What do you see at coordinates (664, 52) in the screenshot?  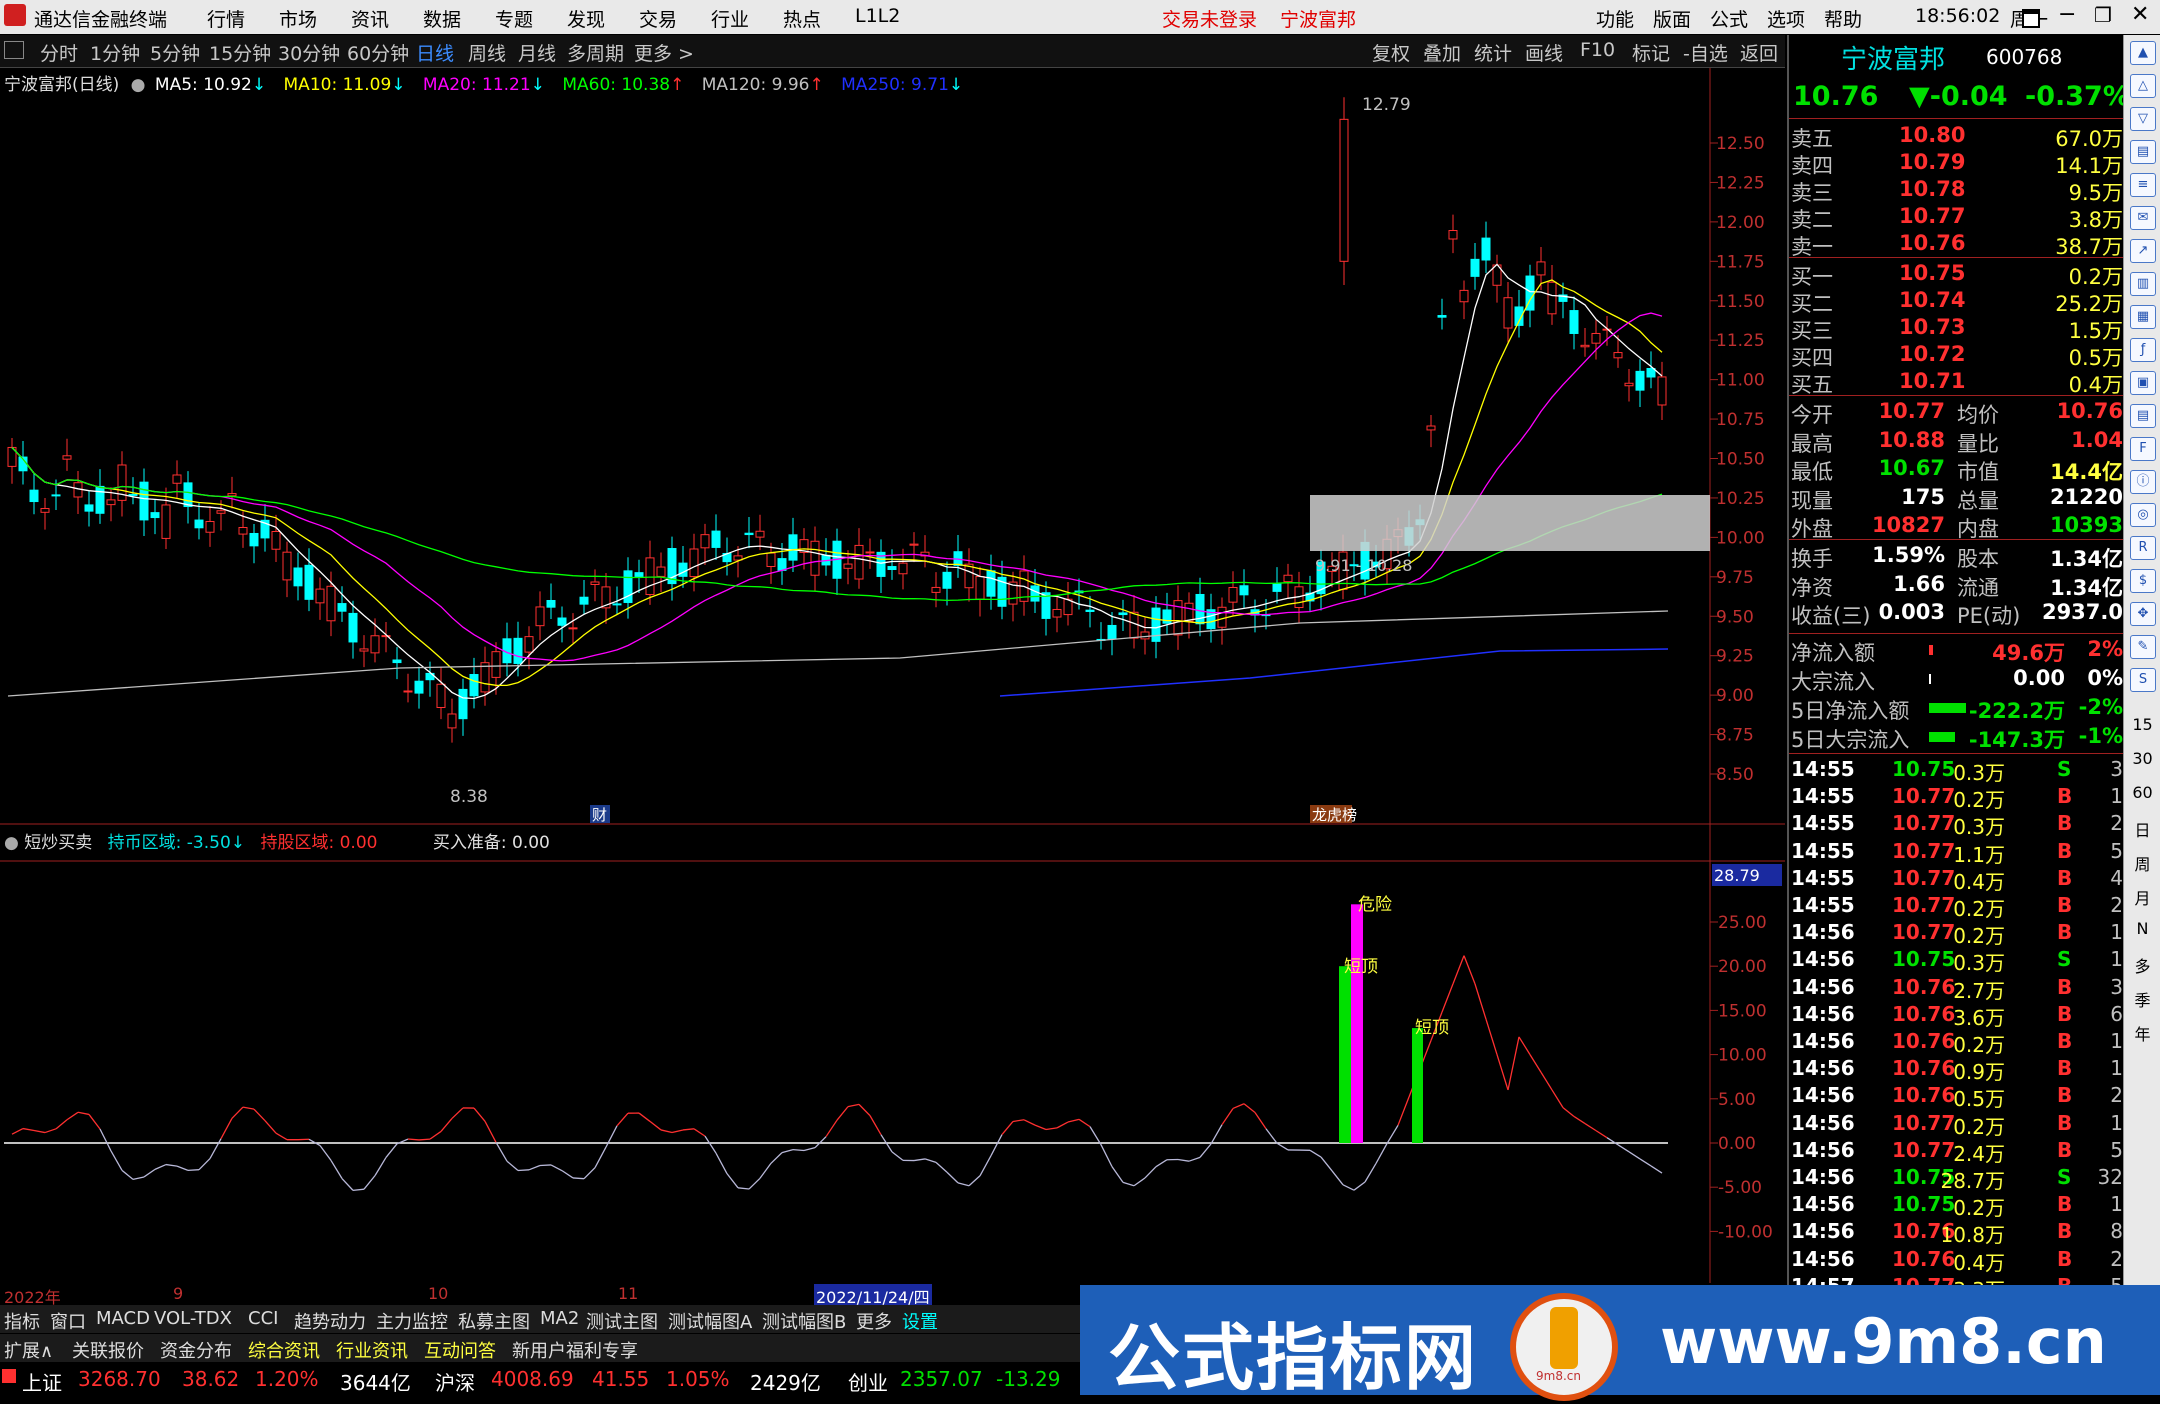 I see `tf-more: 更多 >` at bounding box center [664, 52].